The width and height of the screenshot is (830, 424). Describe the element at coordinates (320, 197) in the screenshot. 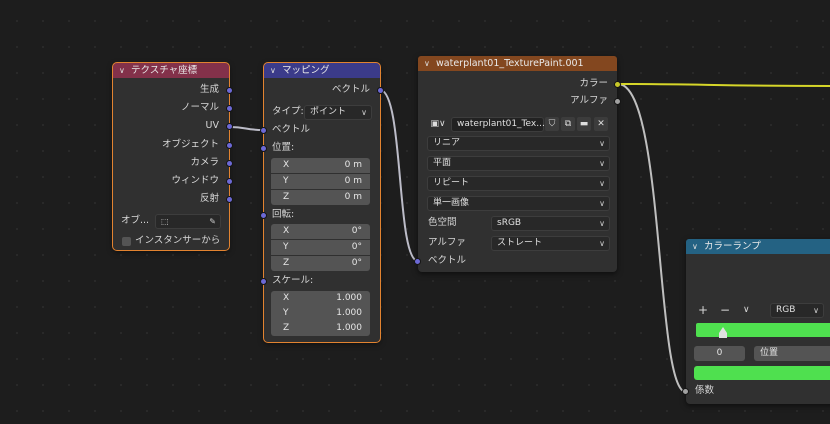

I see `location-z-field: Z 0 m` at that location.